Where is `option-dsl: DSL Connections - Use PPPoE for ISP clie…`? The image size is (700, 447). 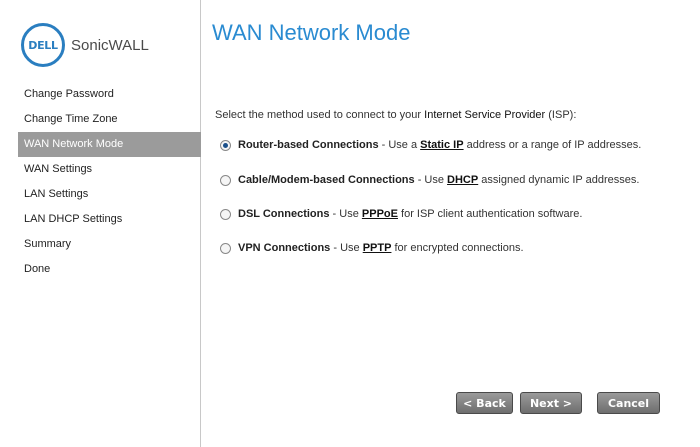
option-dsl: DSL Connections - Use PPPoE for ISP clie… is located at coordinates (401, 214).